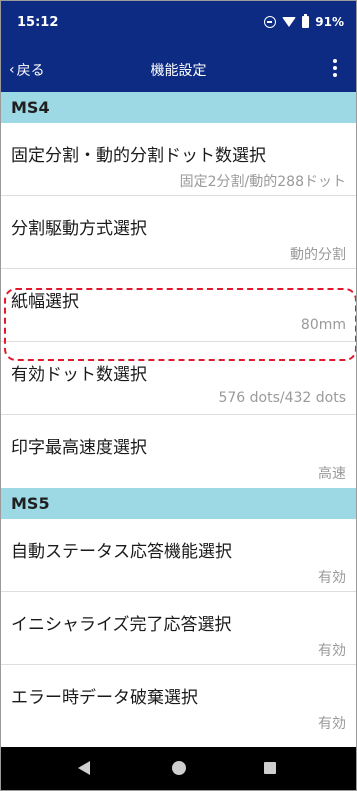  Describe the element at coordinates (329, 22) in the screenshot. I see `battery-percent: 91%` at that location.